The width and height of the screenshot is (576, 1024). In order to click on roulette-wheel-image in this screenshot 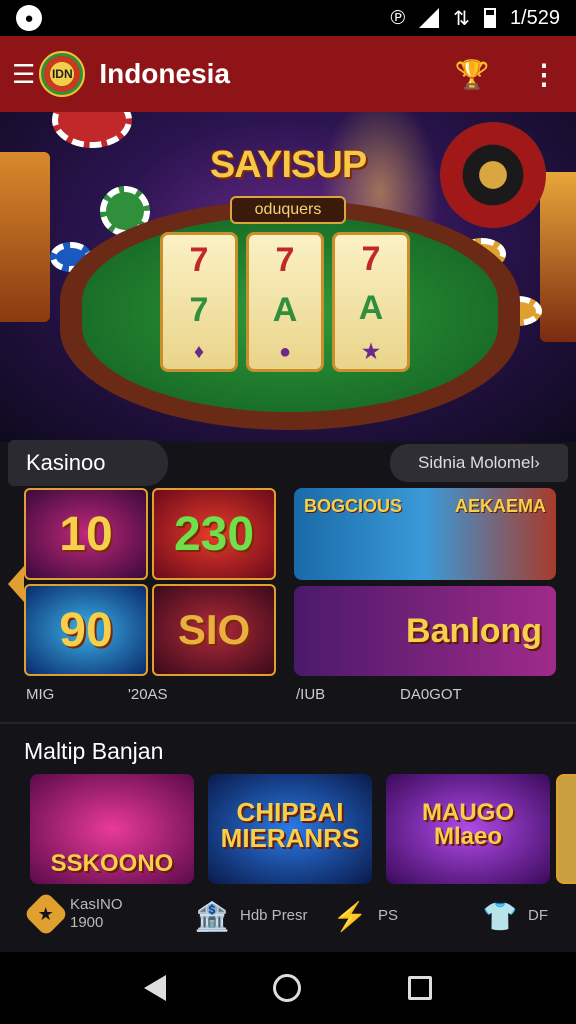, I will do `click(493, 175)`.